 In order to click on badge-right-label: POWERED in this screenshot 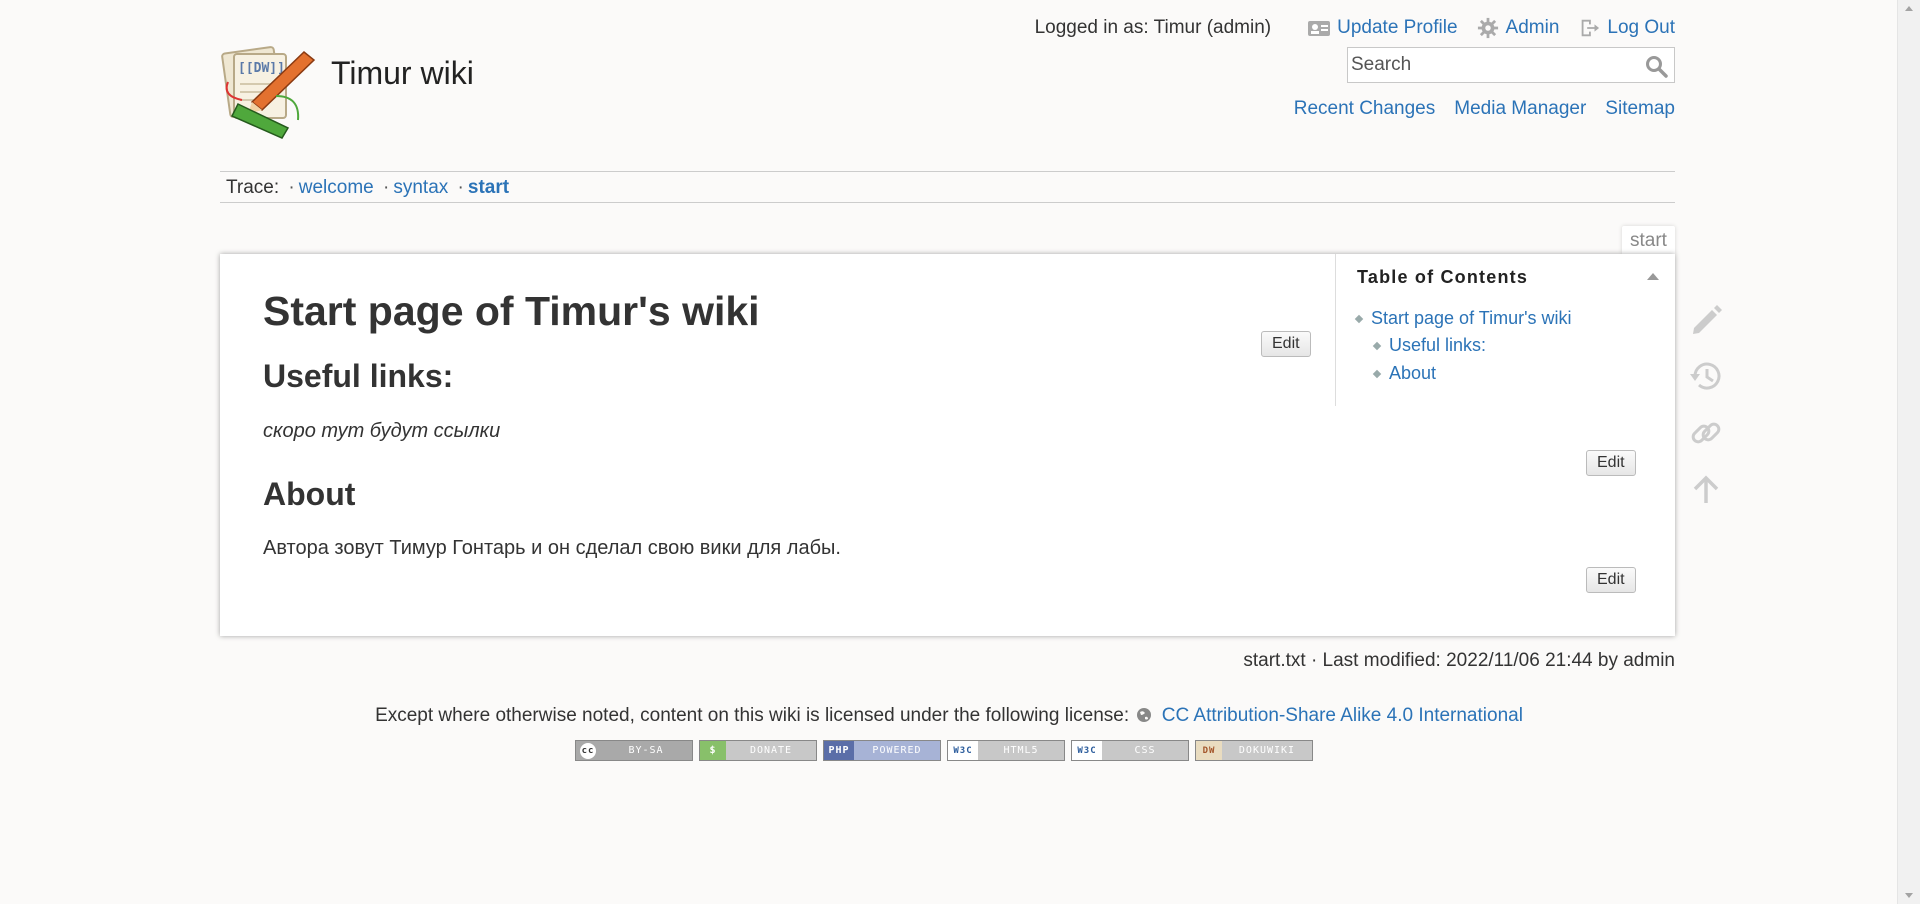, I will do `click(897, 750)`.